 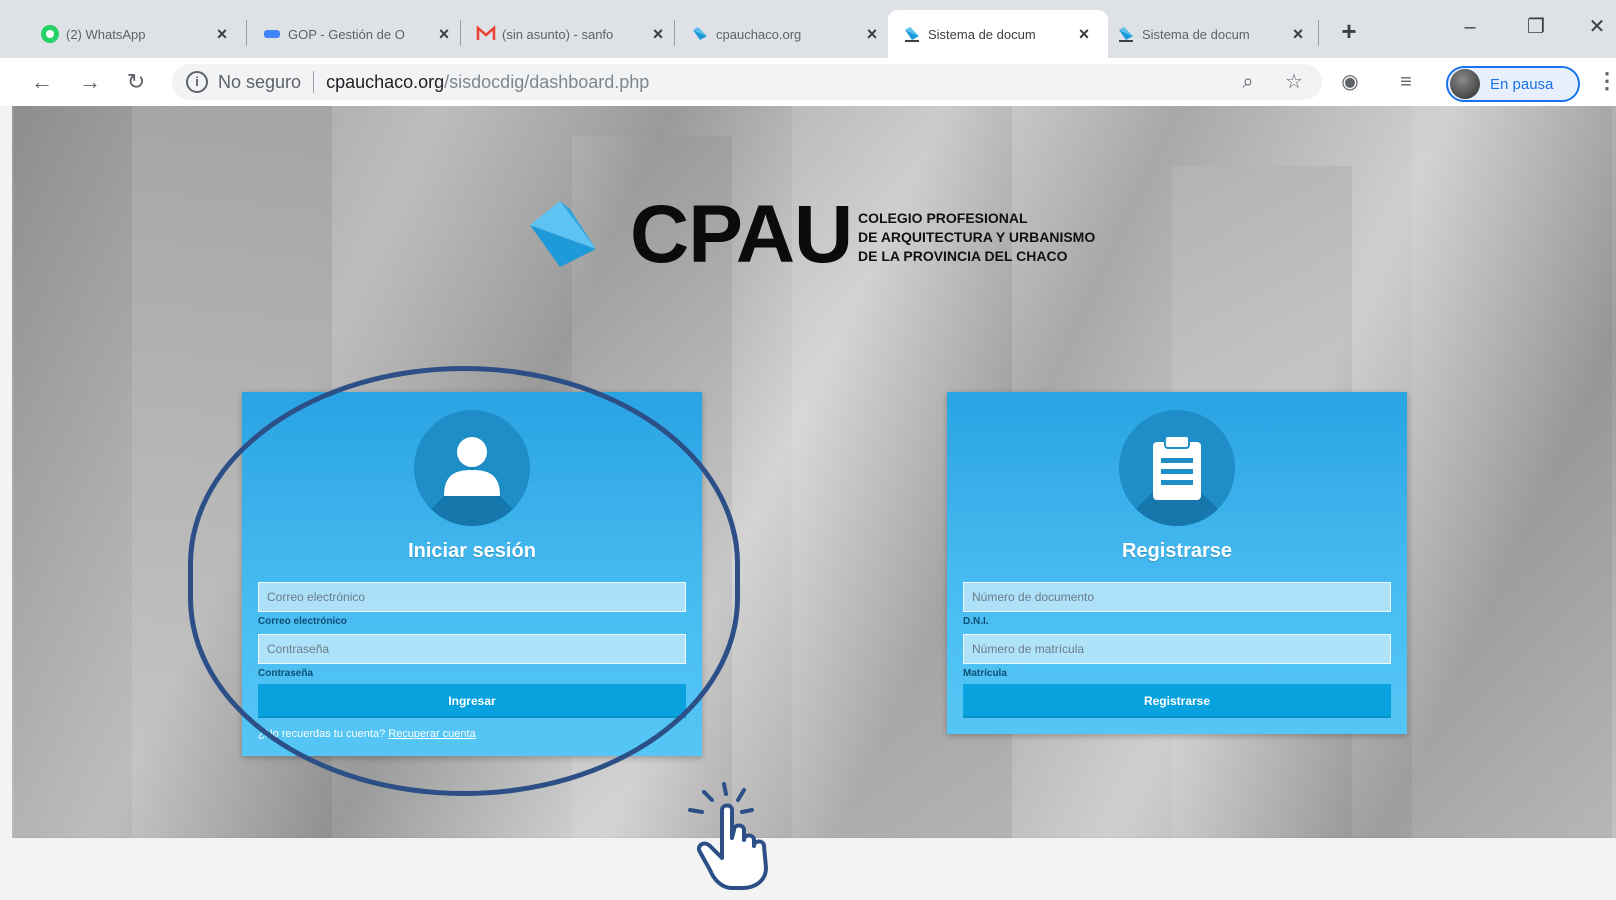 I want to click on tab-whatsapp: (2) WhatsApp ×, so click(x=136, y=34).